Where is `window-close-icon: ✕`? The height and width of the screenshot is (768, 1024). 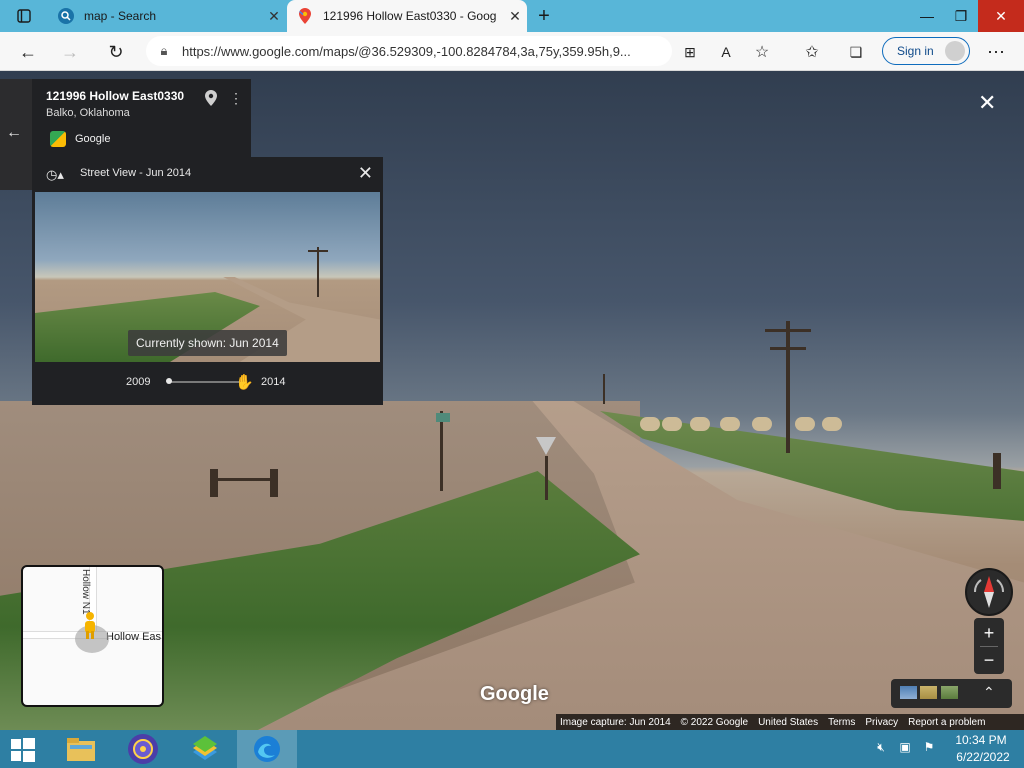 window-close-icon: ✕ is located at coordinates (1001, 16).